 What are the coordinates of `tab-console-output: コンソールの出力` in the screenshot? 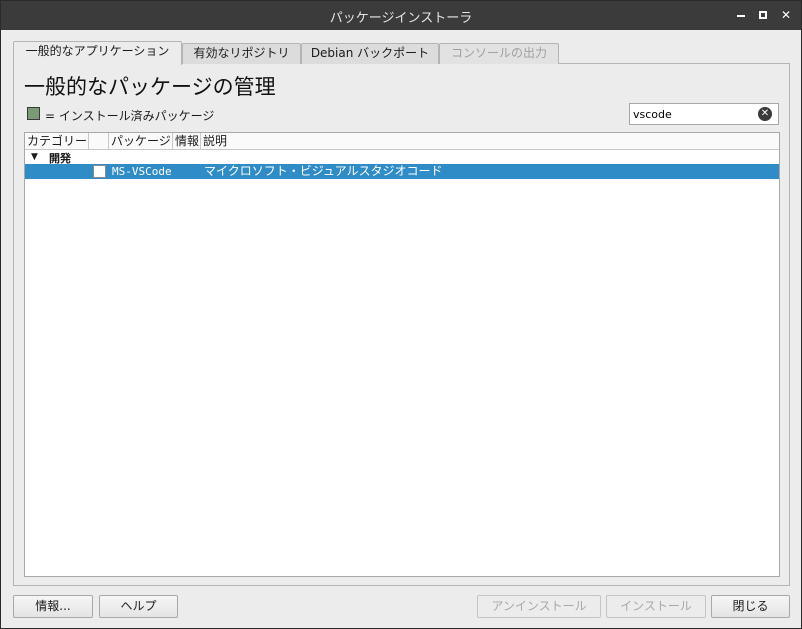 It's located at (499, 53).